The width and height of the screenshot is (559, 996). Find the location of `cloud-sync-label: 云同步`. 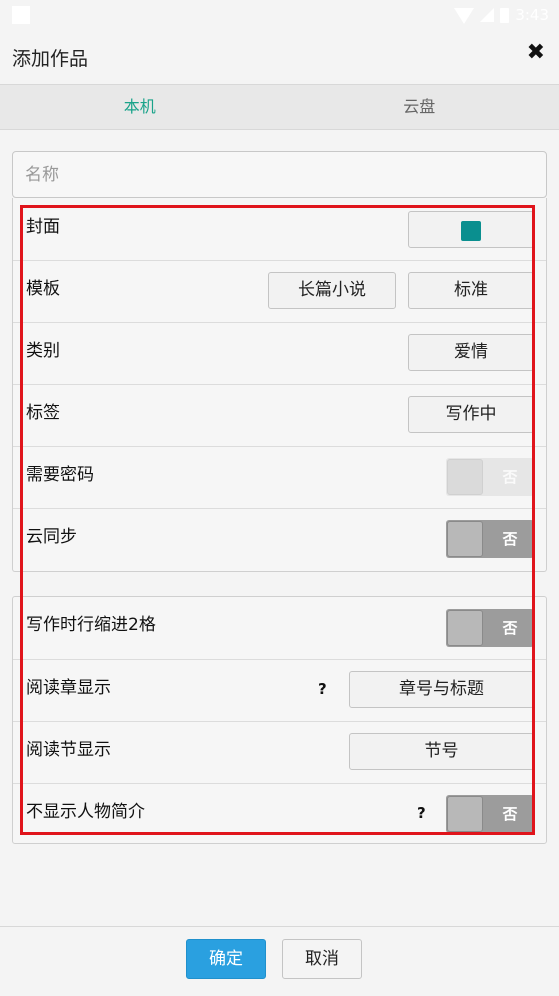

cloud-sync-label: 云同步 is located at coordinates (51, 534).